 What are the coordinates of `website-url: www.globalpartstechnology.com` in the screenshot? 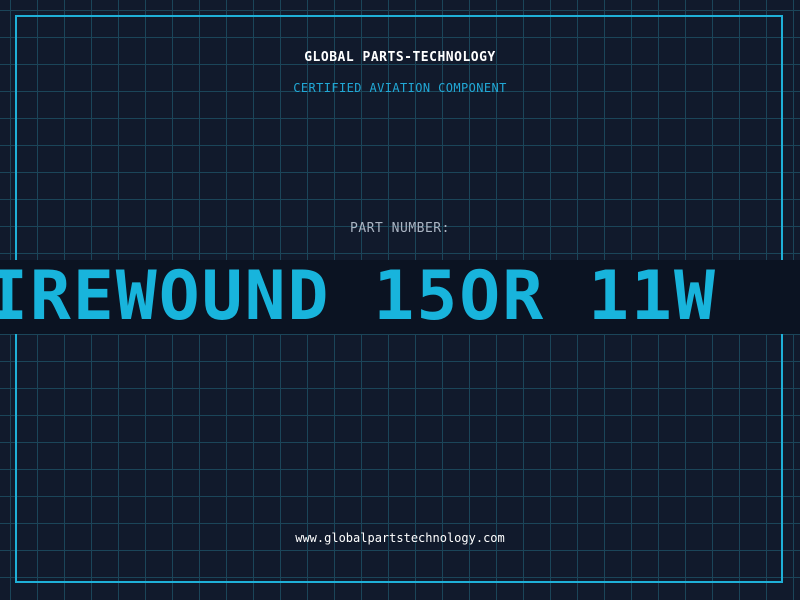 It's located at (400, 538).